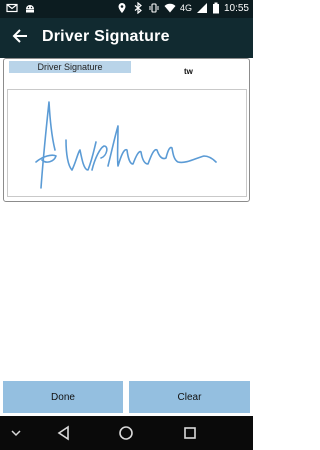 The width and height of the screenshot is (320, 450). I want to click on done-button: Done, so click(63, 397).